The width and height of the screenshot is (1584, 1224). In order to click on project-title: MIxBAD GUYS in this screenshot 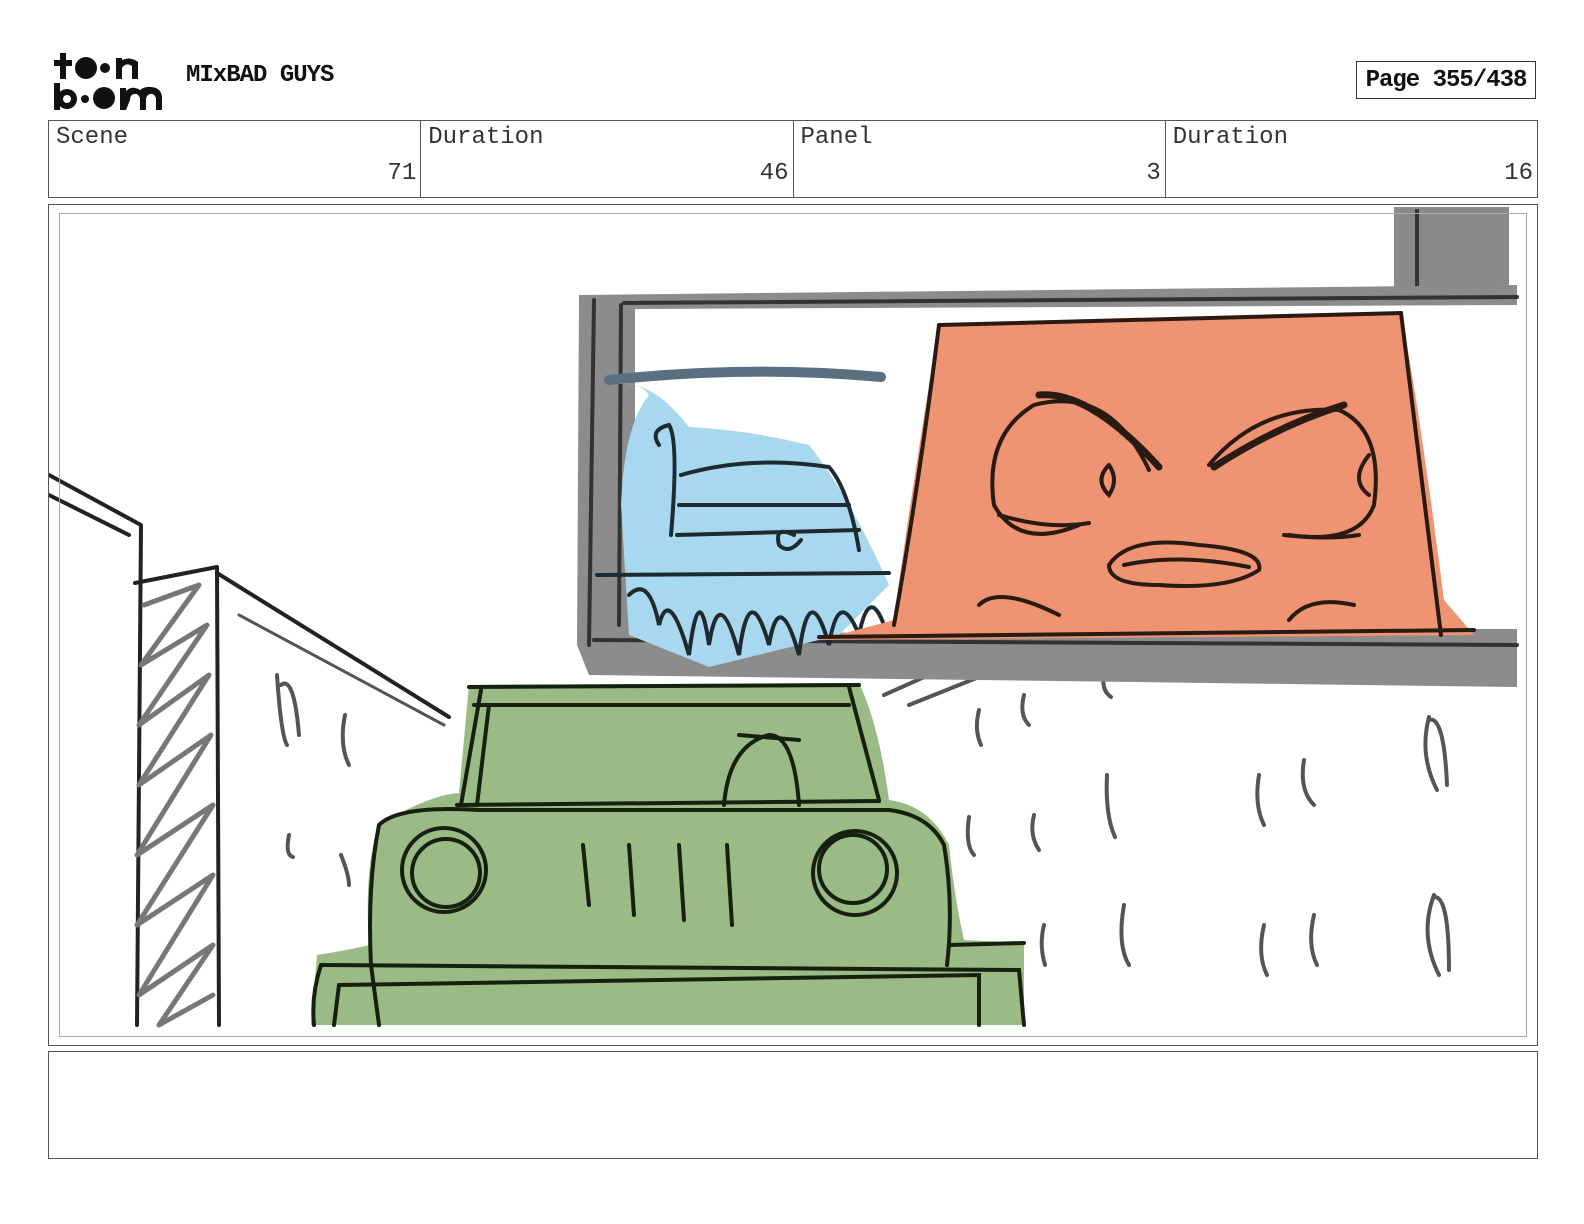, I will do `click(260, 75)`.